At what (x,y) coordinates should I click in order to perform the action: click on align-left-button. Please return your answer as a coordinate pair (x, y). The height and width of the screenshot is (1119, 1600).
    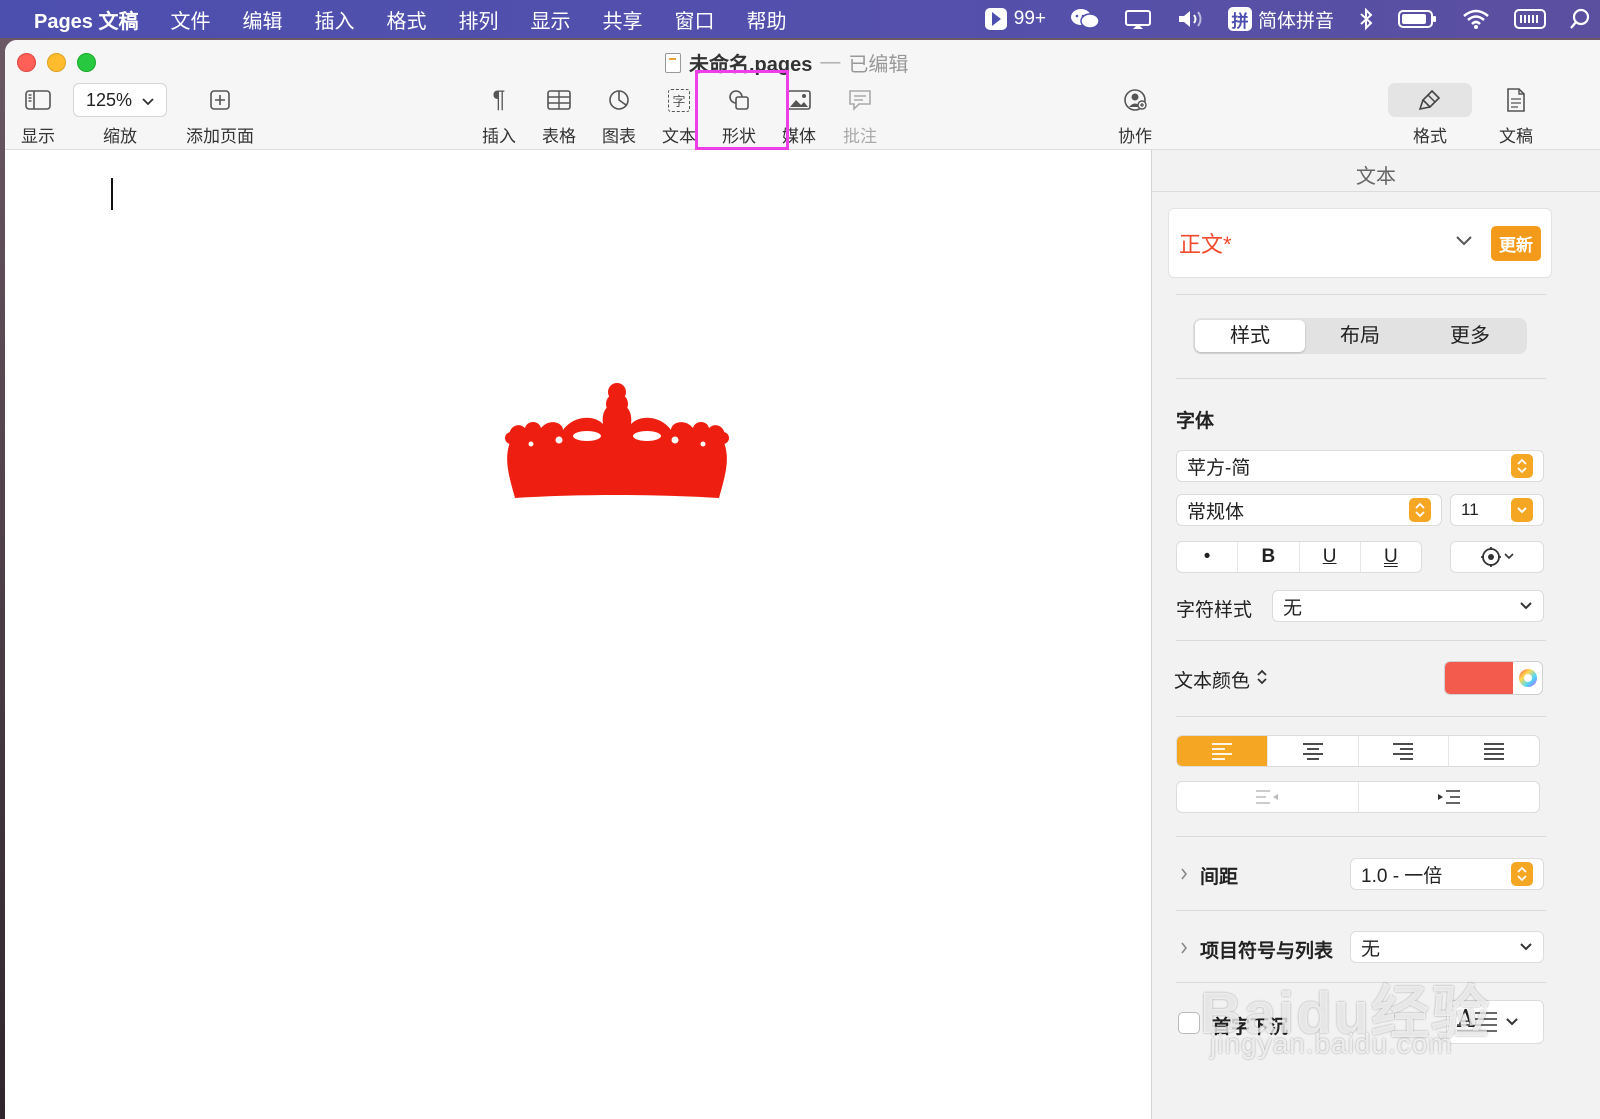
    Looking at the image, I should click on (1222, 751).